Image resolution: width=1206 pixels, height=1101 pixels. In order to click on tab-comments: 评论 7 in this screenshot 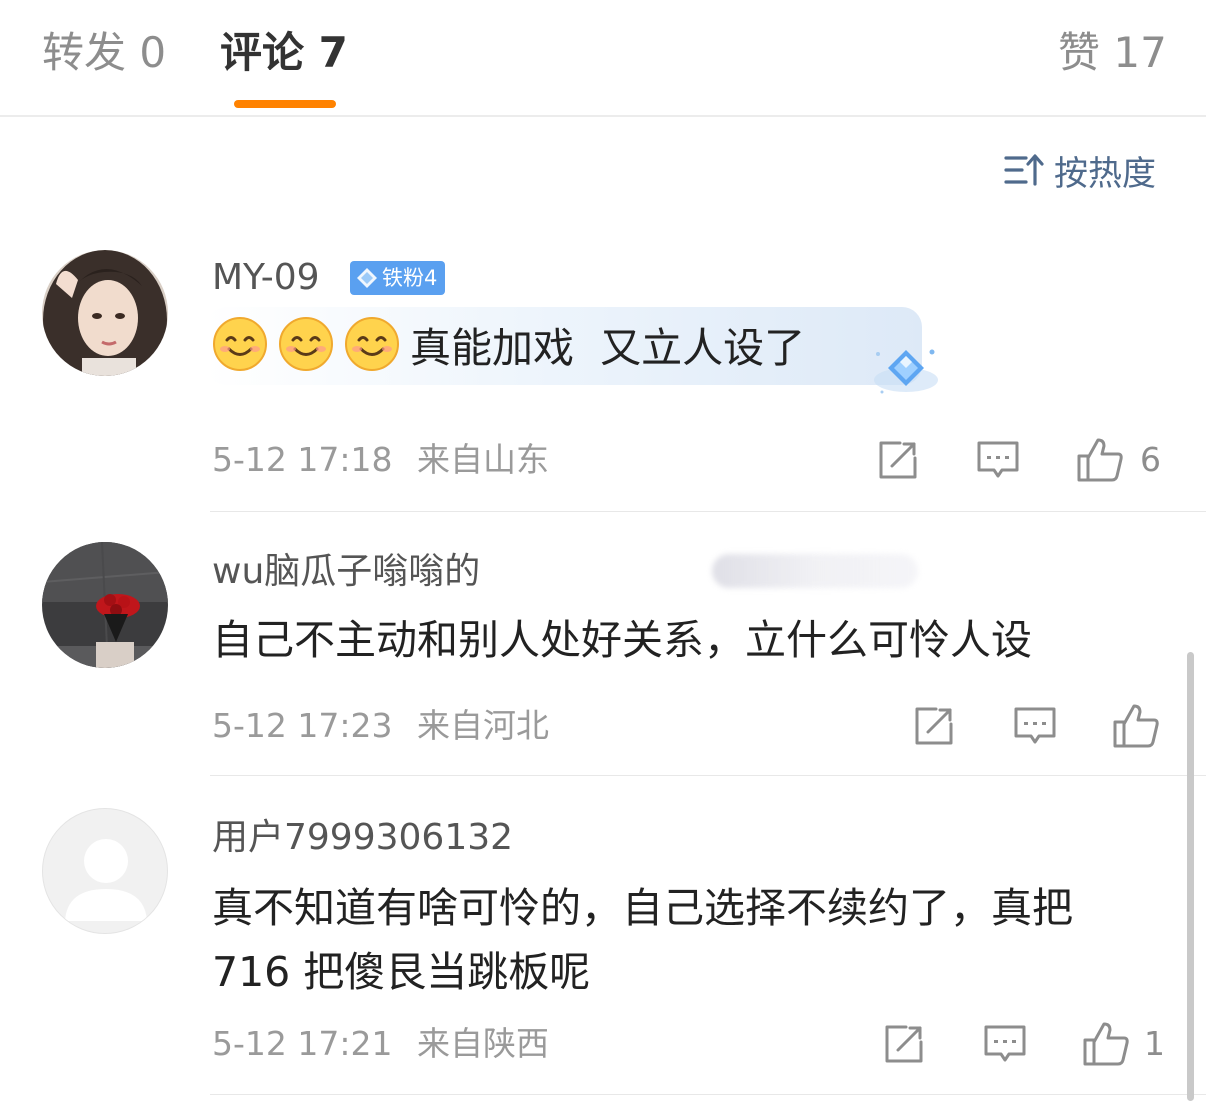, I will do `click(284, 53)`.